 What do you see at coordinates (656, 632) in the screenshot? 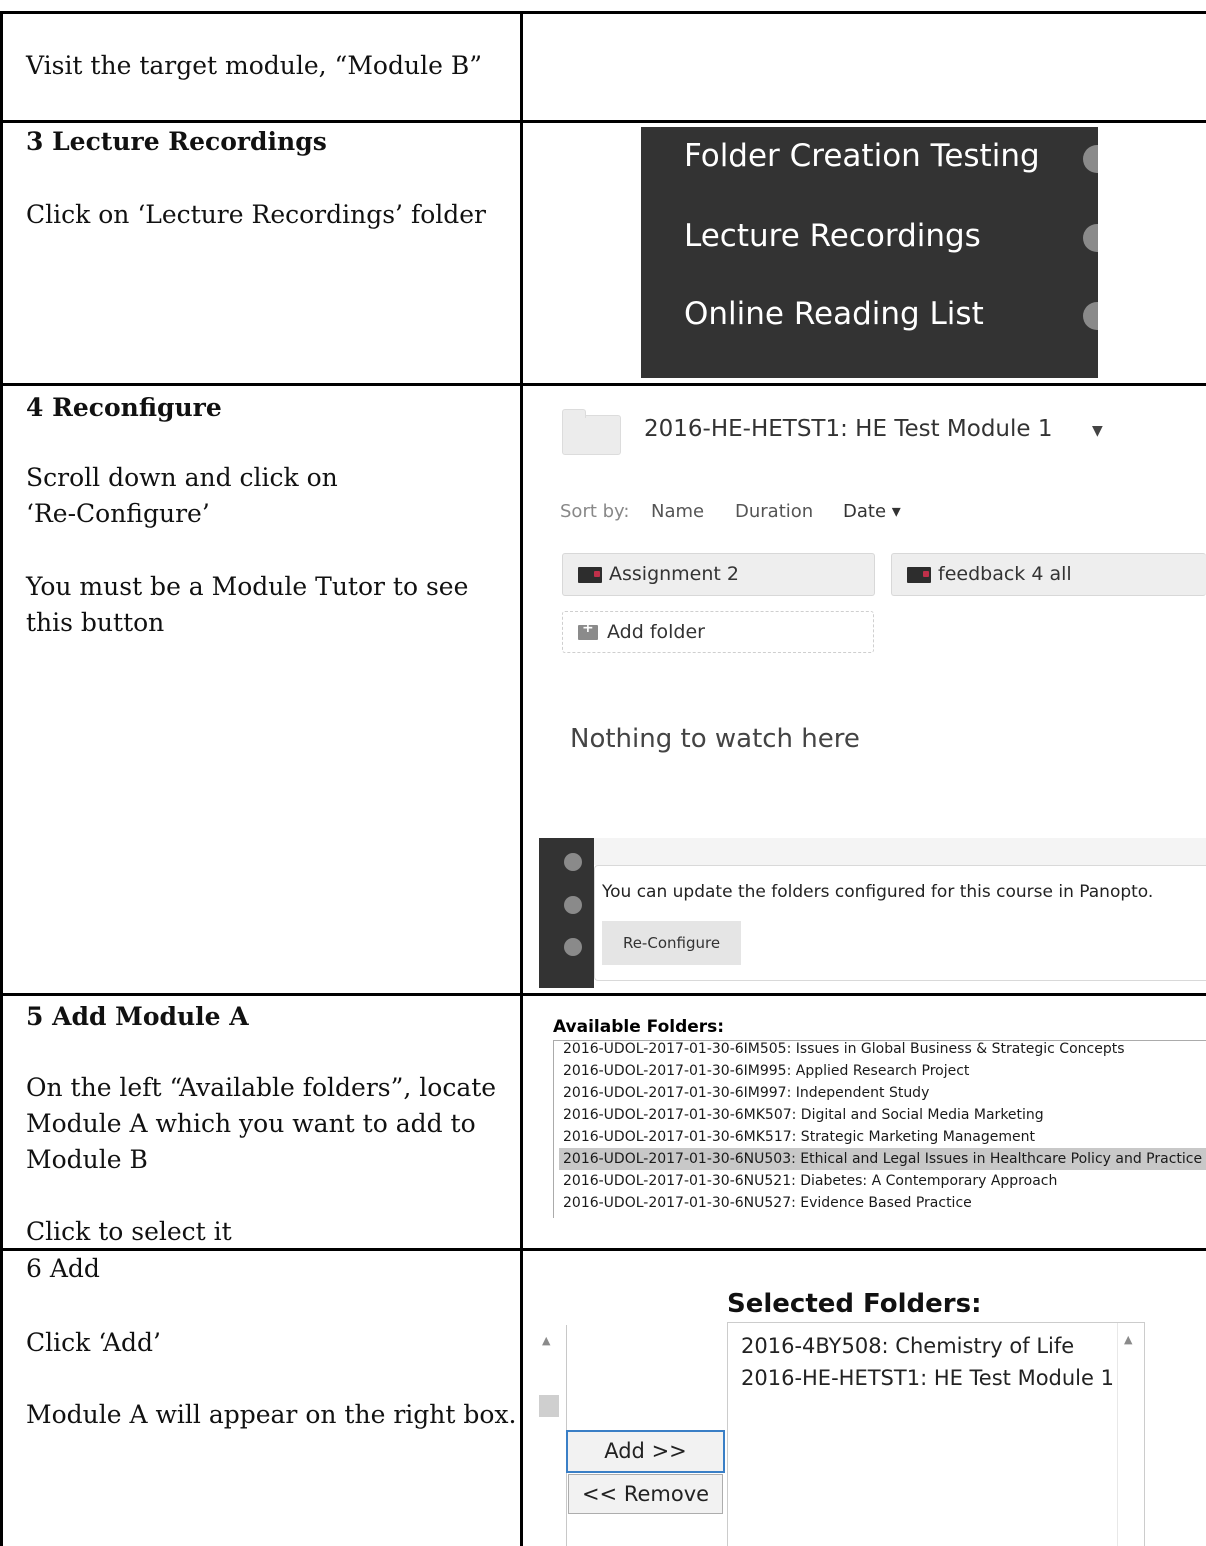
I see `add-folder-label: Add folder` at bounding box center [656, 632].